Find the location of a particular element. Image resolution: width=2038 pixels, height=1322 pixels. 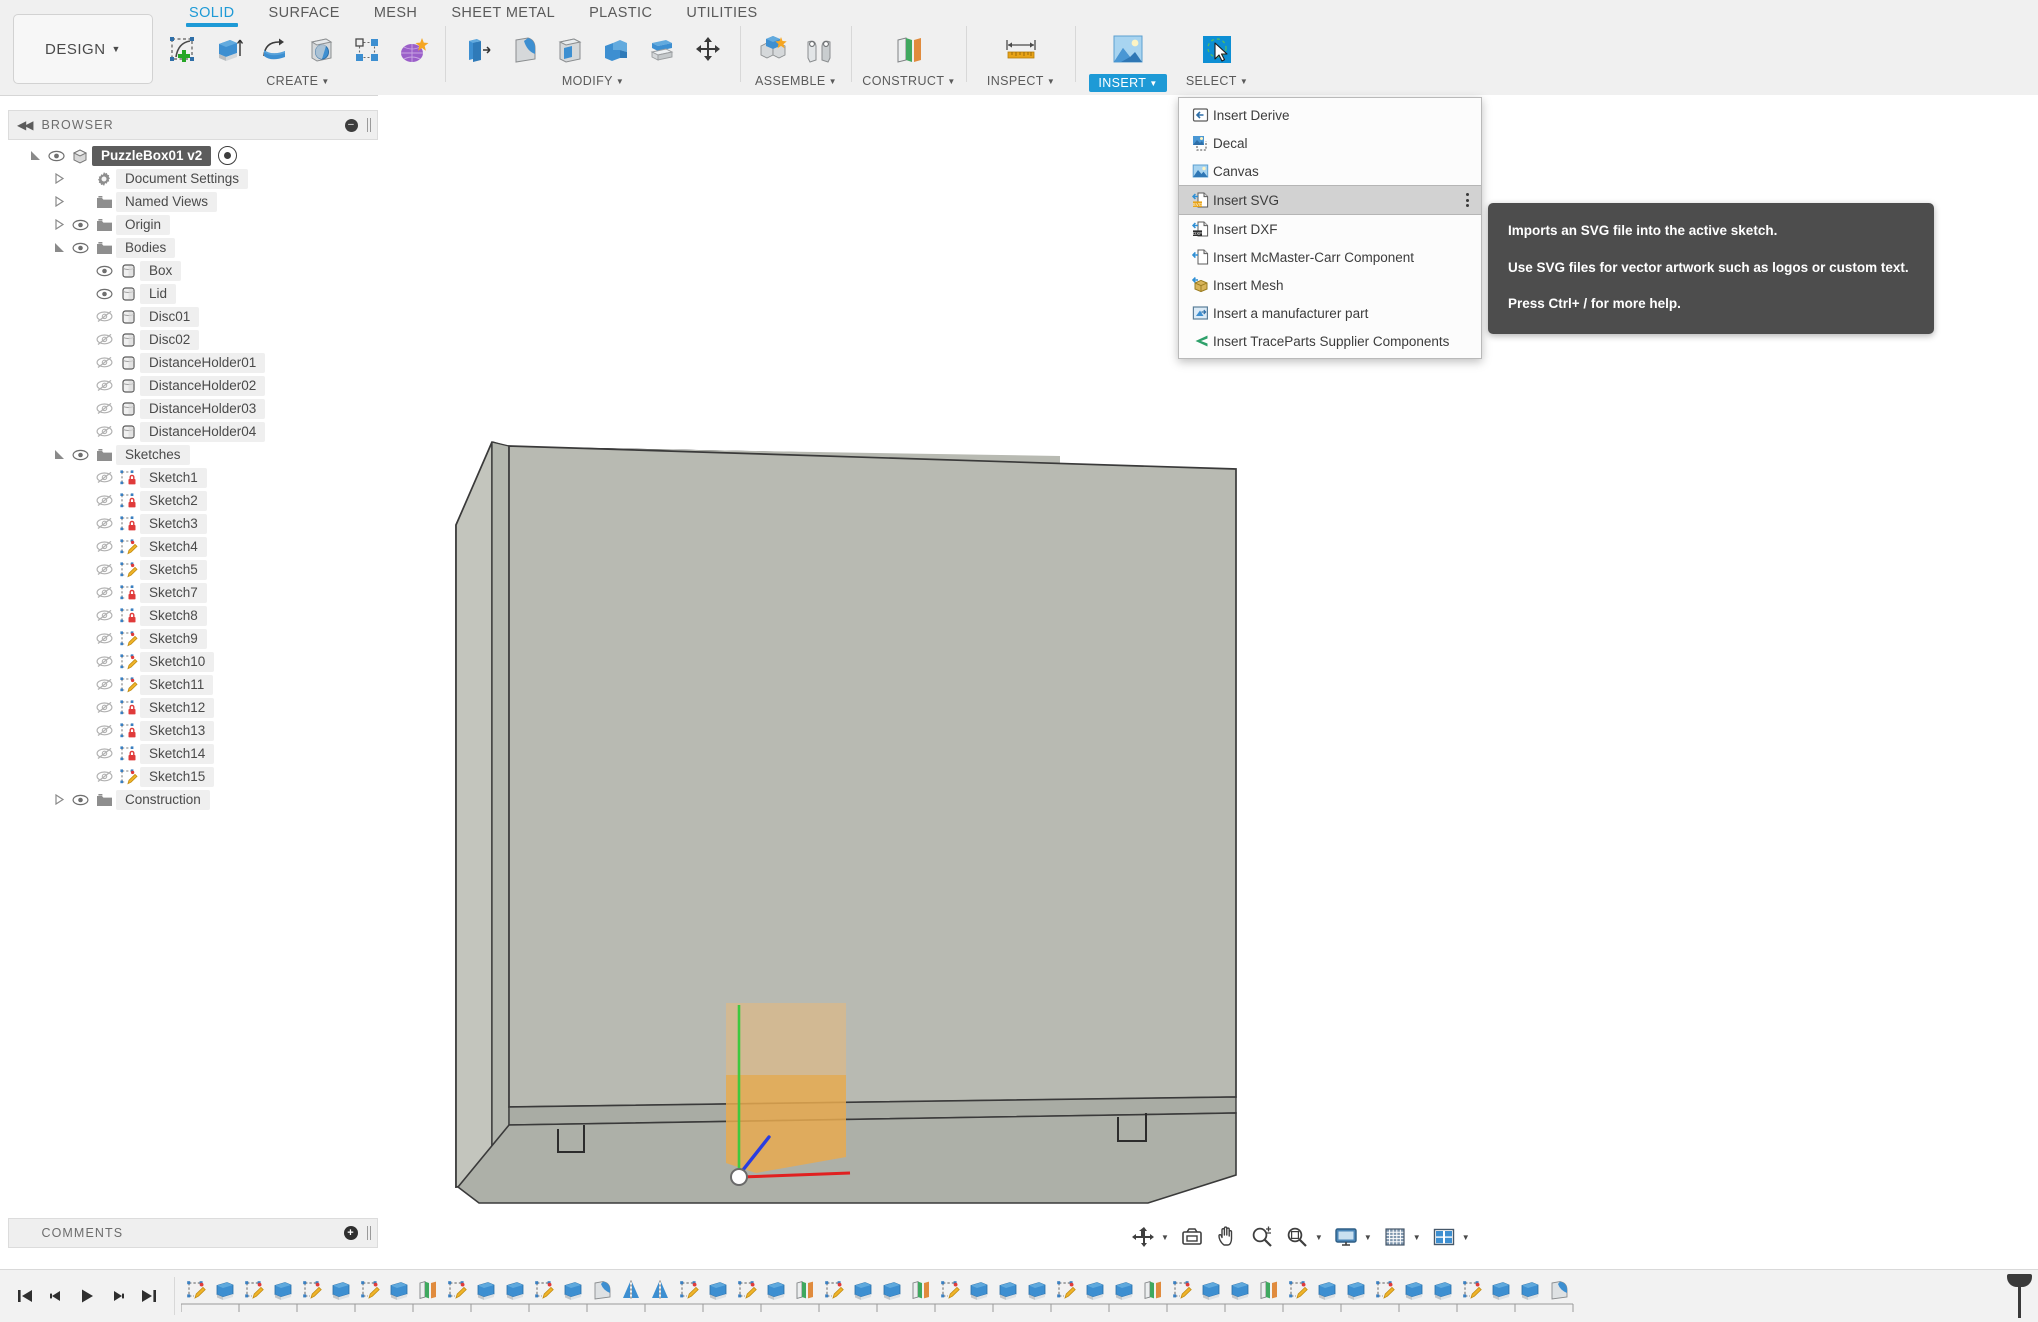

insert-menu-item: Insert Mesh is located at coordinates (1330, 285).